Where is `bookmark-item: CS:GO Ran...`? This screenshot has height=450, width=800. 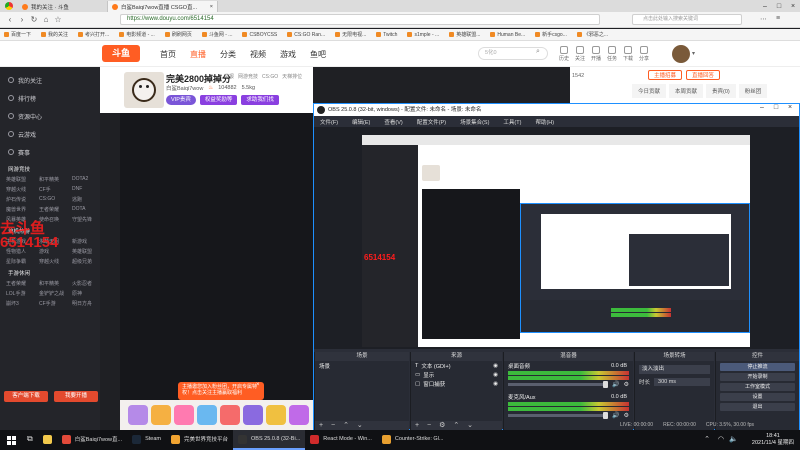
bookmark-item: CS:GO Ran... is located at coordinates (306, 35).